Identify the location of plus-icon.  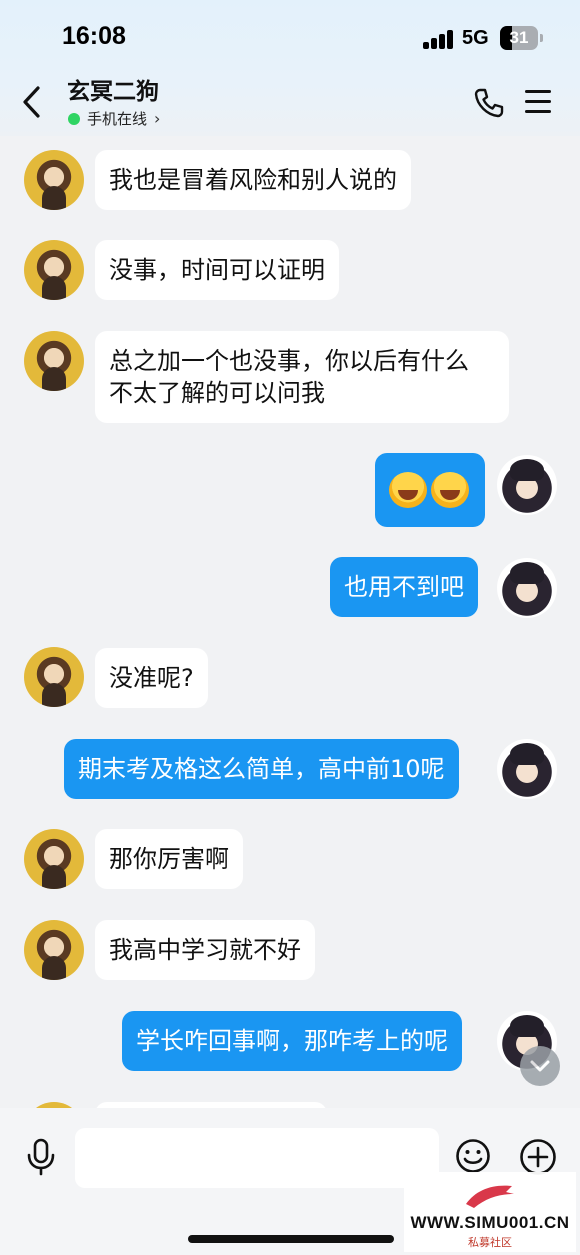
(538, 1157).